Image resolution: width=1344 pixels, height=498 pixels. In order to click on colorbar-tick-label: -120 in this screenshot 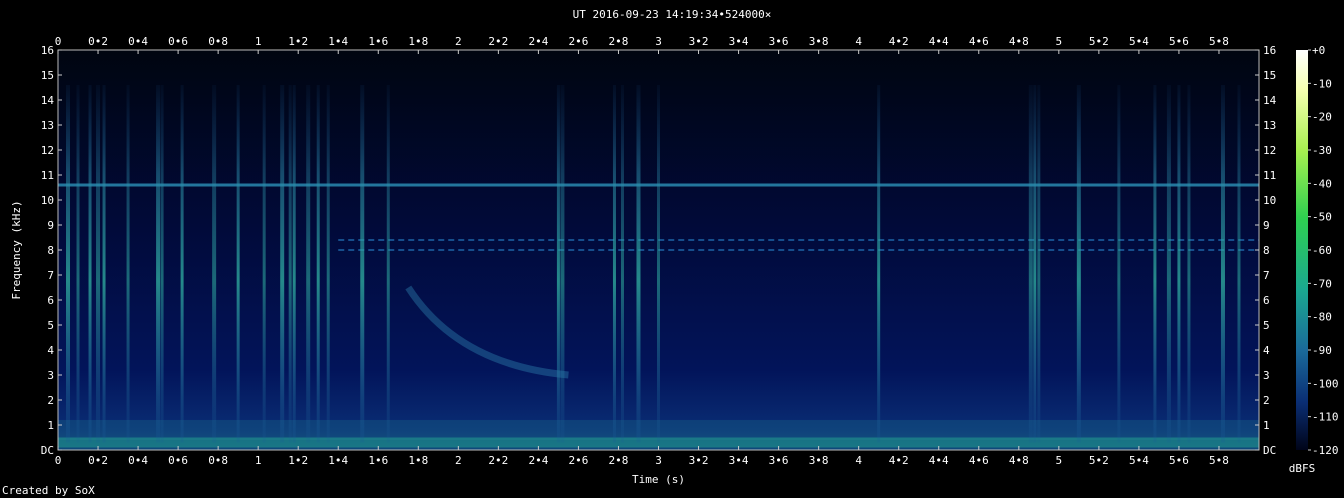, I will do `click(1325, 450)`.